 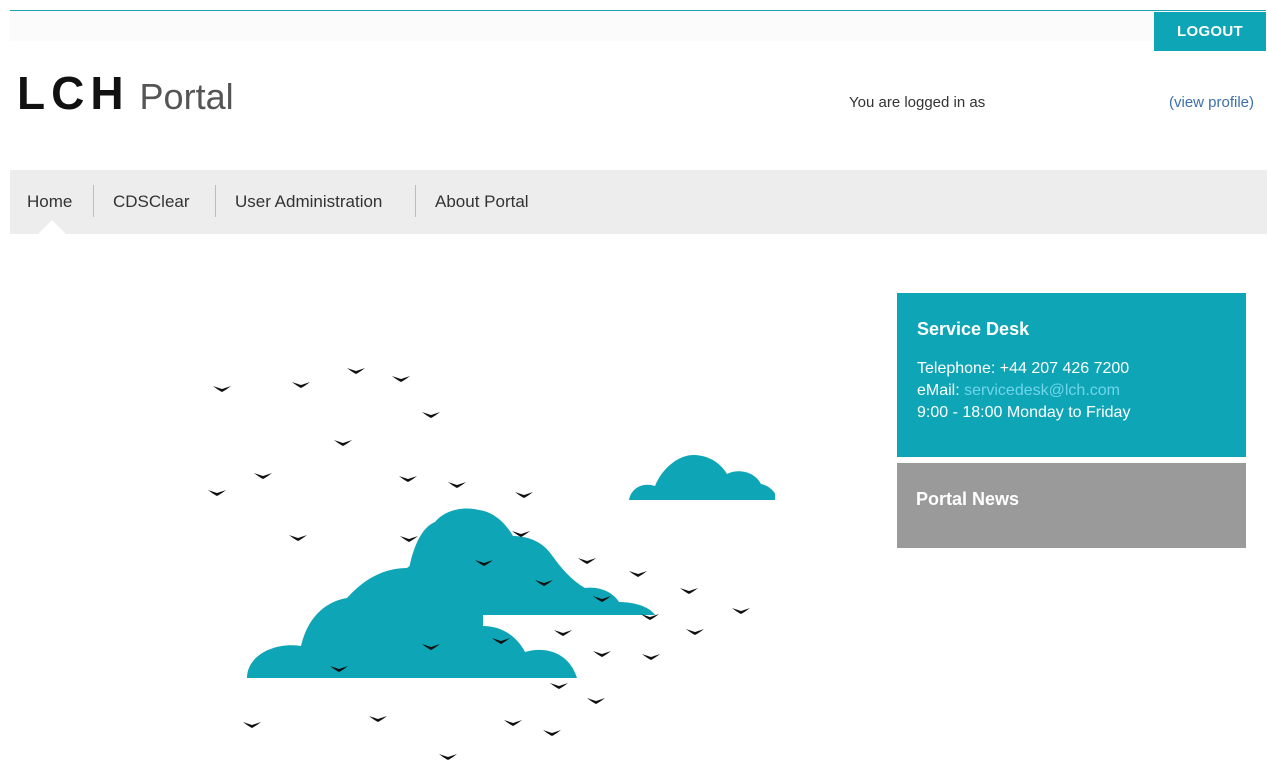 I want to click on logo-text: Portal, so click(x=186, y=96).